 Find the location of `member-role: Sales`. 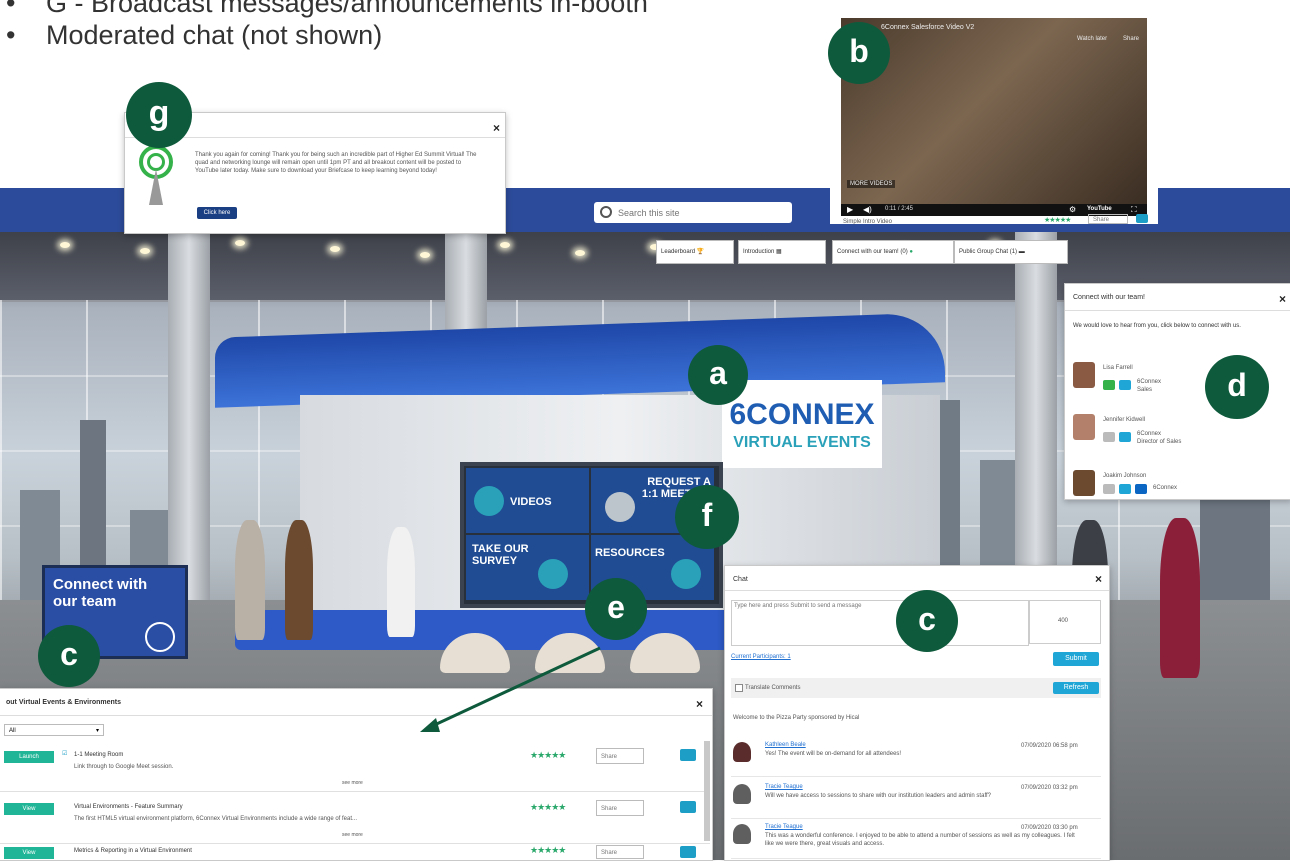

member-role: Sales is located at coordinates (1145, 390).